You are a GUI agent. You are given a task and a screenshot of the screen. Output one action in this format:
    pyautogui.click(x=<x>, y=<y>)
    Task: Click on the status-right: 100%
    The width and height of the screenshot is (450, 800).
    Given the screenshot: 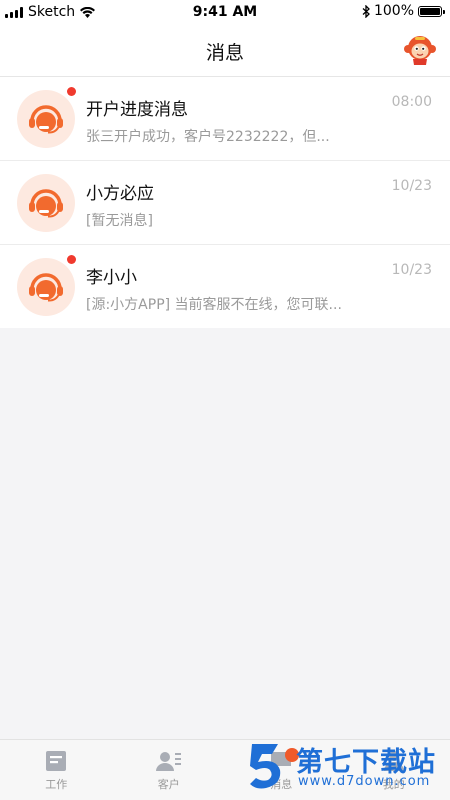 What is the action you would take?
    pyautogui.click(x=403, y=11)
    